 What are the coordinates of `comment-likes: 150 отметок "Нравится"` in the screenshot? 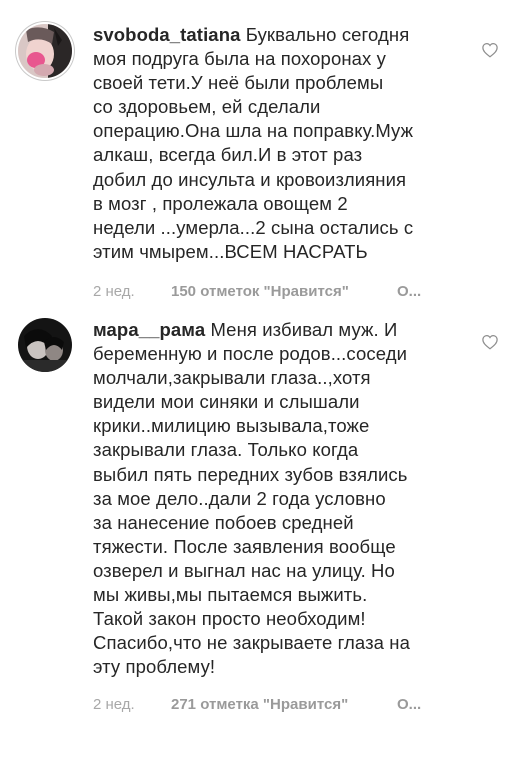 It's located at (284, 291).